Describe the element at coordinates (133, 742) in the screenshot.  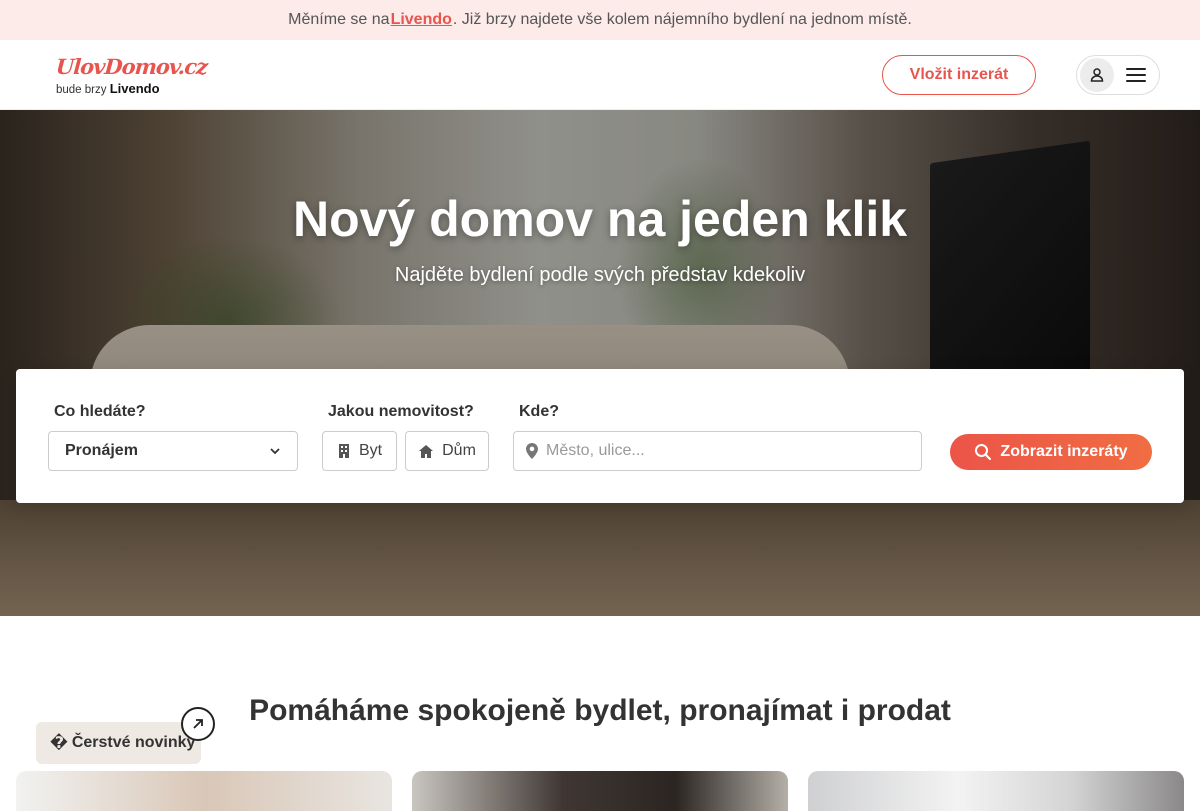
I see `news-badge-label: Čerstvé novinky` at that location.